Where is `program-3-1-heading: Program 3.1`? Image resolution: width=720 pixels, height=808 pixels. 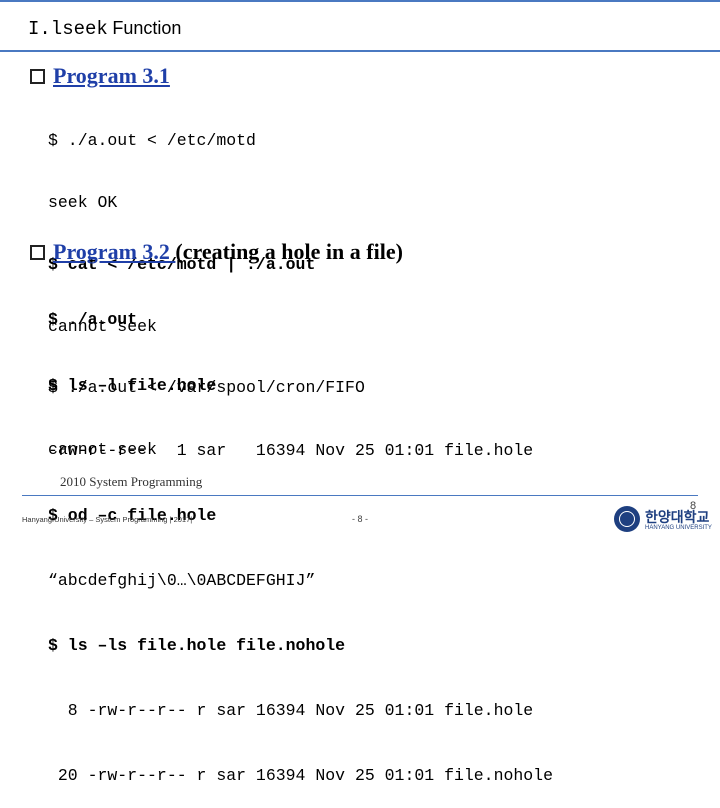
program-3-1-heading: Program 3.1 is located at coordinates (100, 76).